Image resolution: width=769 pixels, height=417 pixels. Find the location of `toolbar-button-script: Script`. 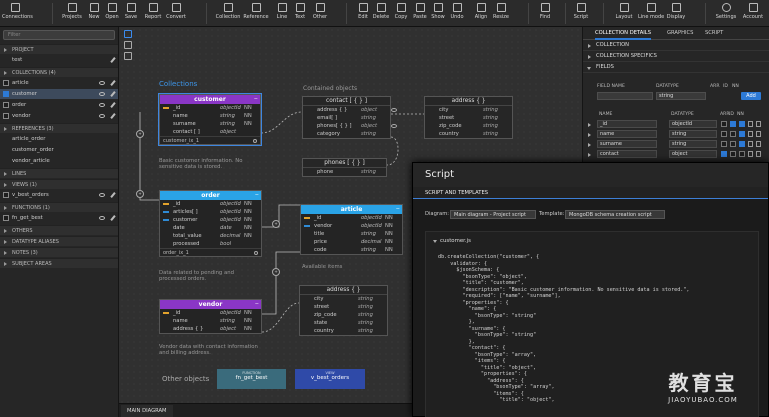

toolbar-button-script: Script is located at coordinates (581, 14).